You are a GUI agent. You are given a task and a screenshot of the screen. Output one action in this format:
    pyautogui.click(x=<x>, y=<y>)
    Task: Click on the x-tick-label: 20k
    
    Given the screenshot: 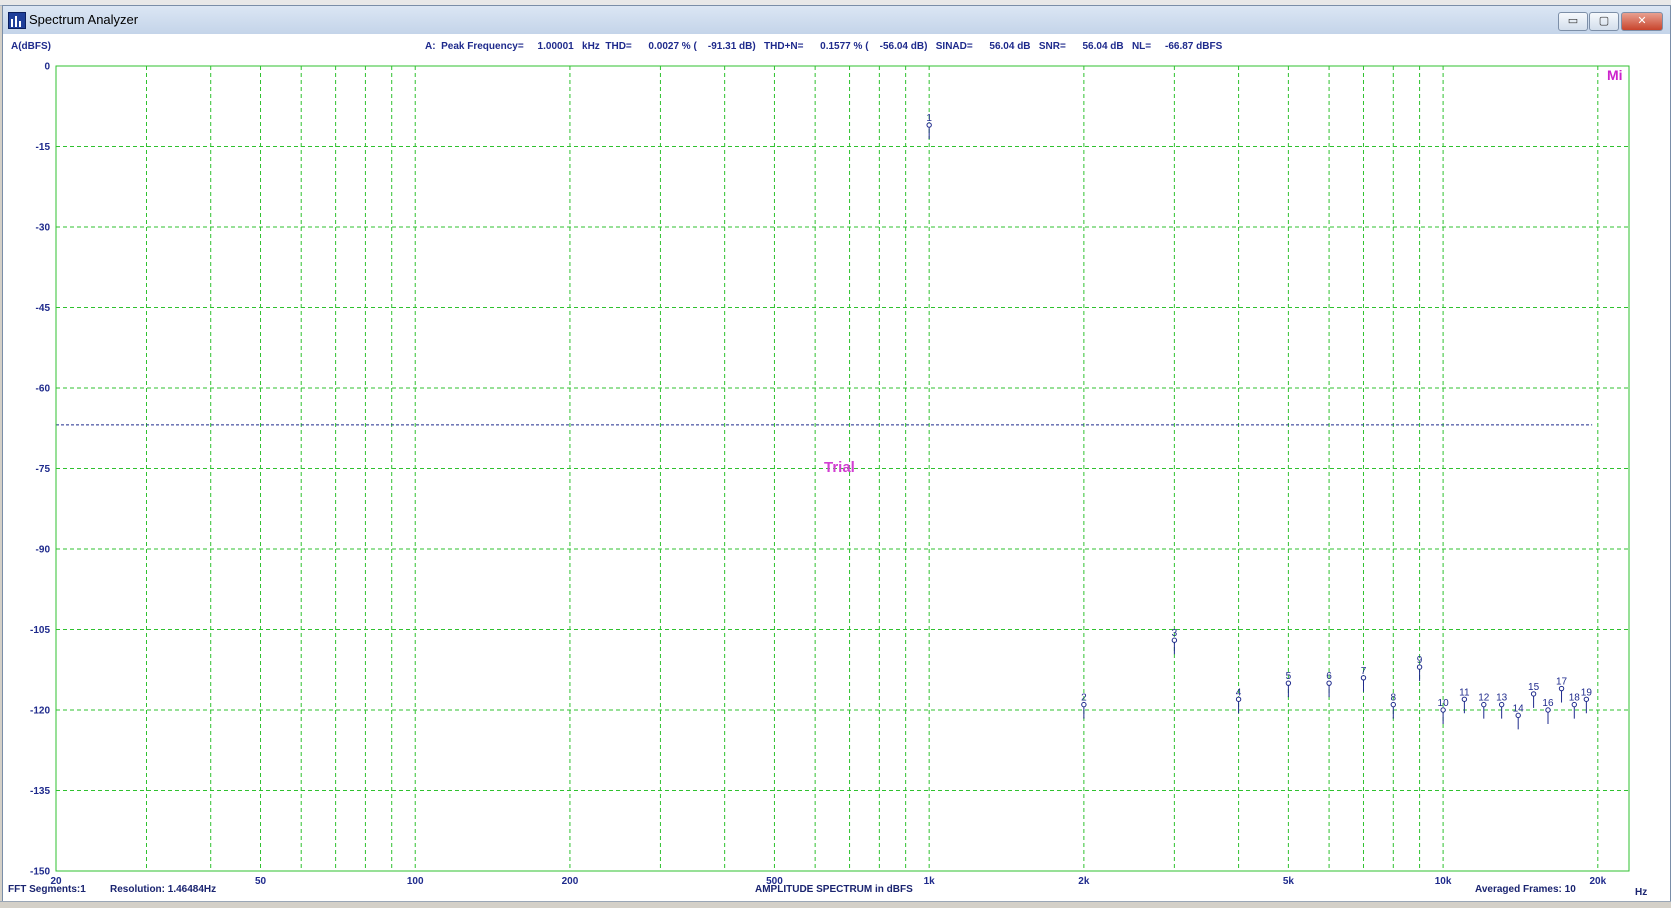 What is the action you would take?
    pyautogui.click(x=1597, y=881)
    